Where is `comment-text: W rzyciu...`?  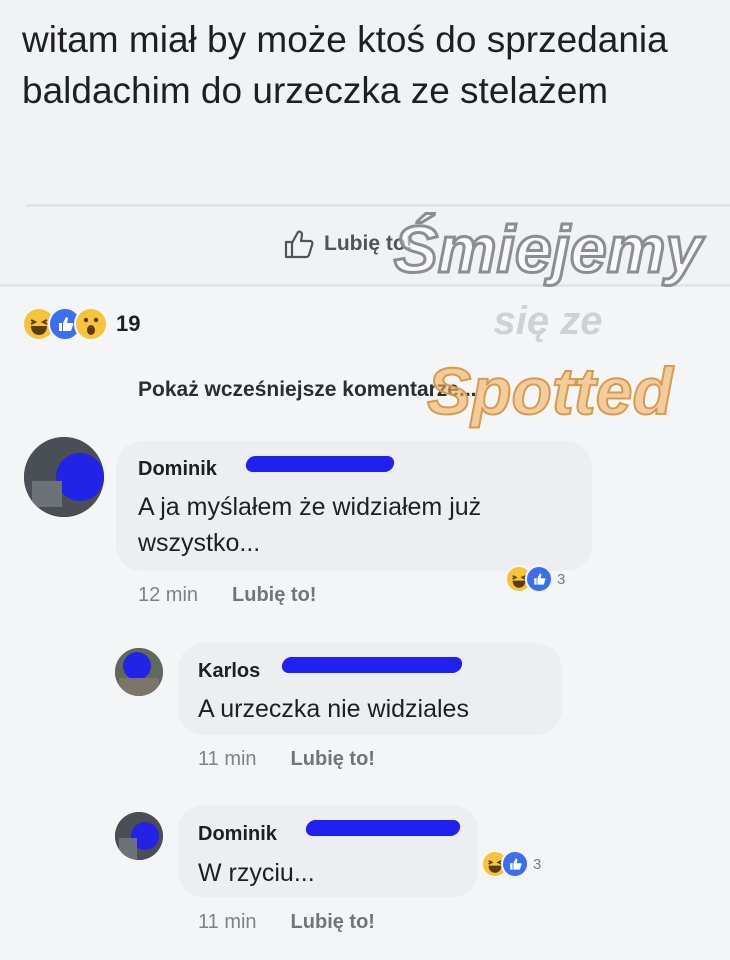
comment-text: W rzyciu... is located at coordinates (256, 873).